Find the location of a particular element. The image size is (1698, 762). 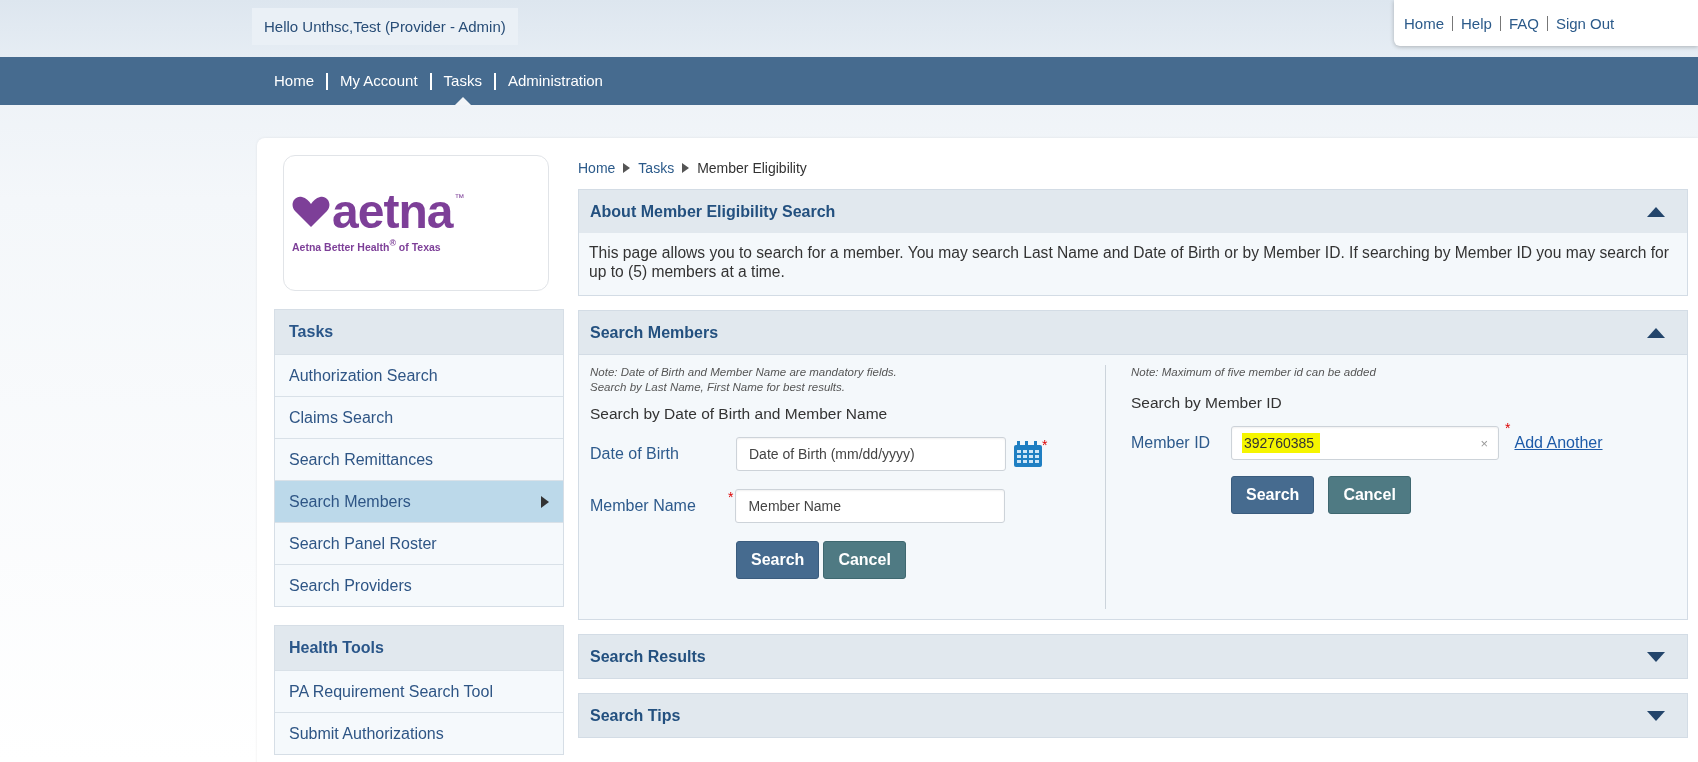

sidebar-heading: Health Tools is located at coordinates (419, 648).